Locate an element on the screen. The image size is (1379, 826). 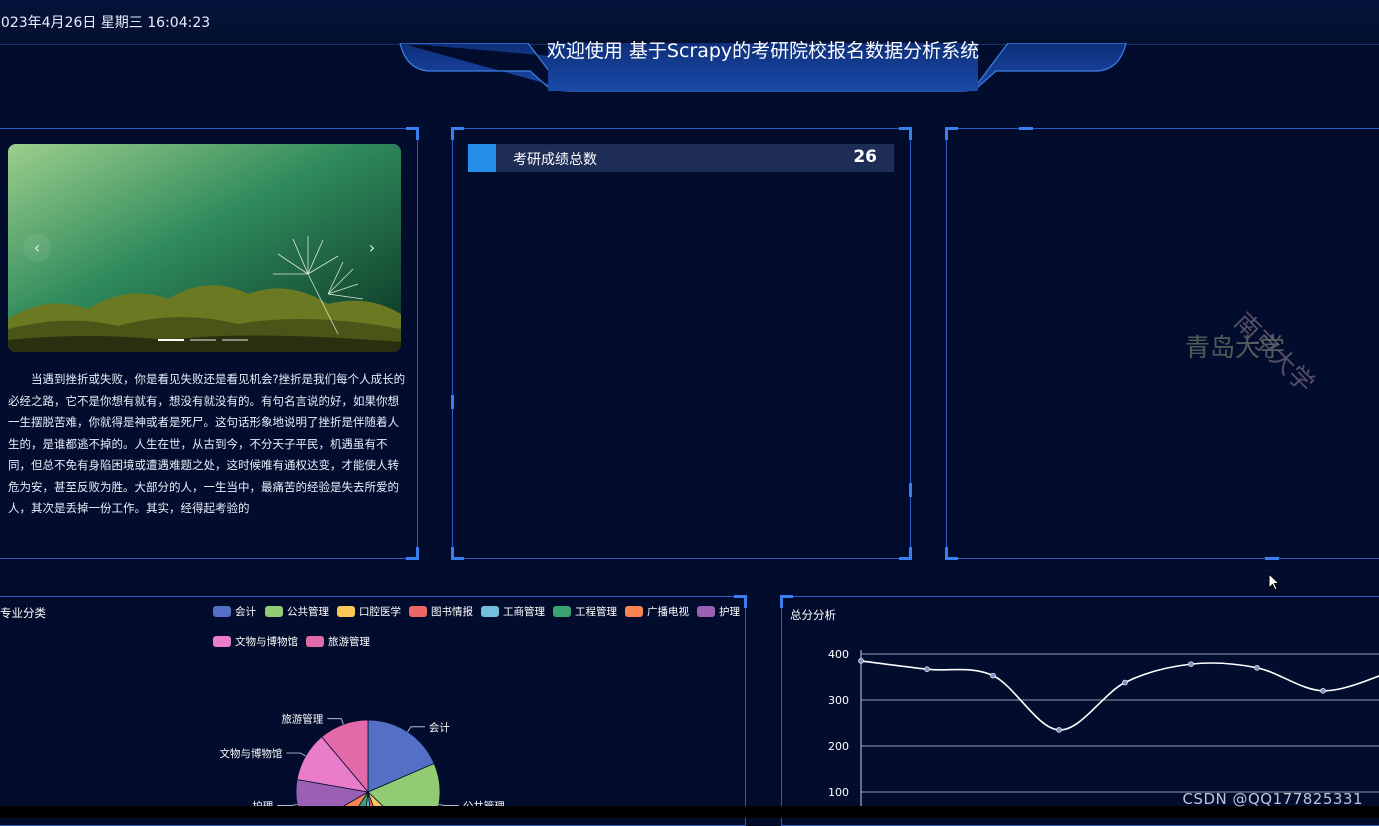
legend-label: 工商管理 is located at coordinates (524, 612).